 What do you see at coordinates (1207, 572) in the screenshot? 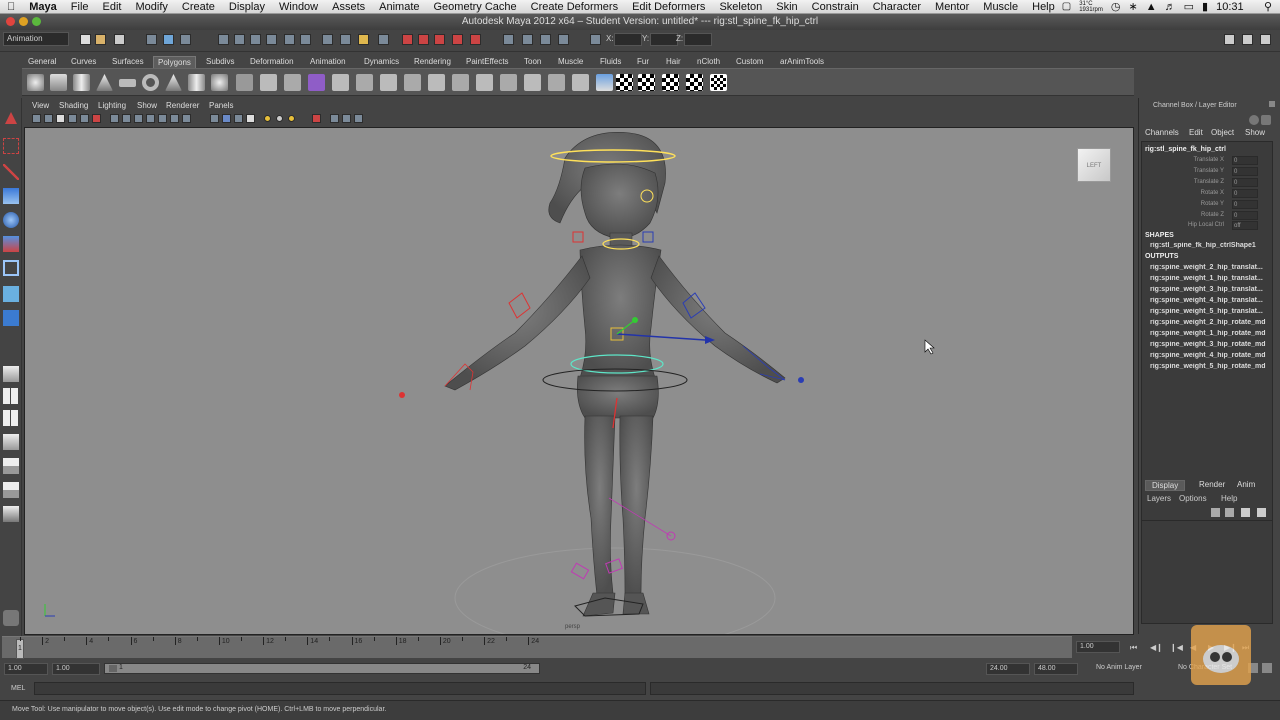
I see `layer-list` at bounding box center [1207, 572].